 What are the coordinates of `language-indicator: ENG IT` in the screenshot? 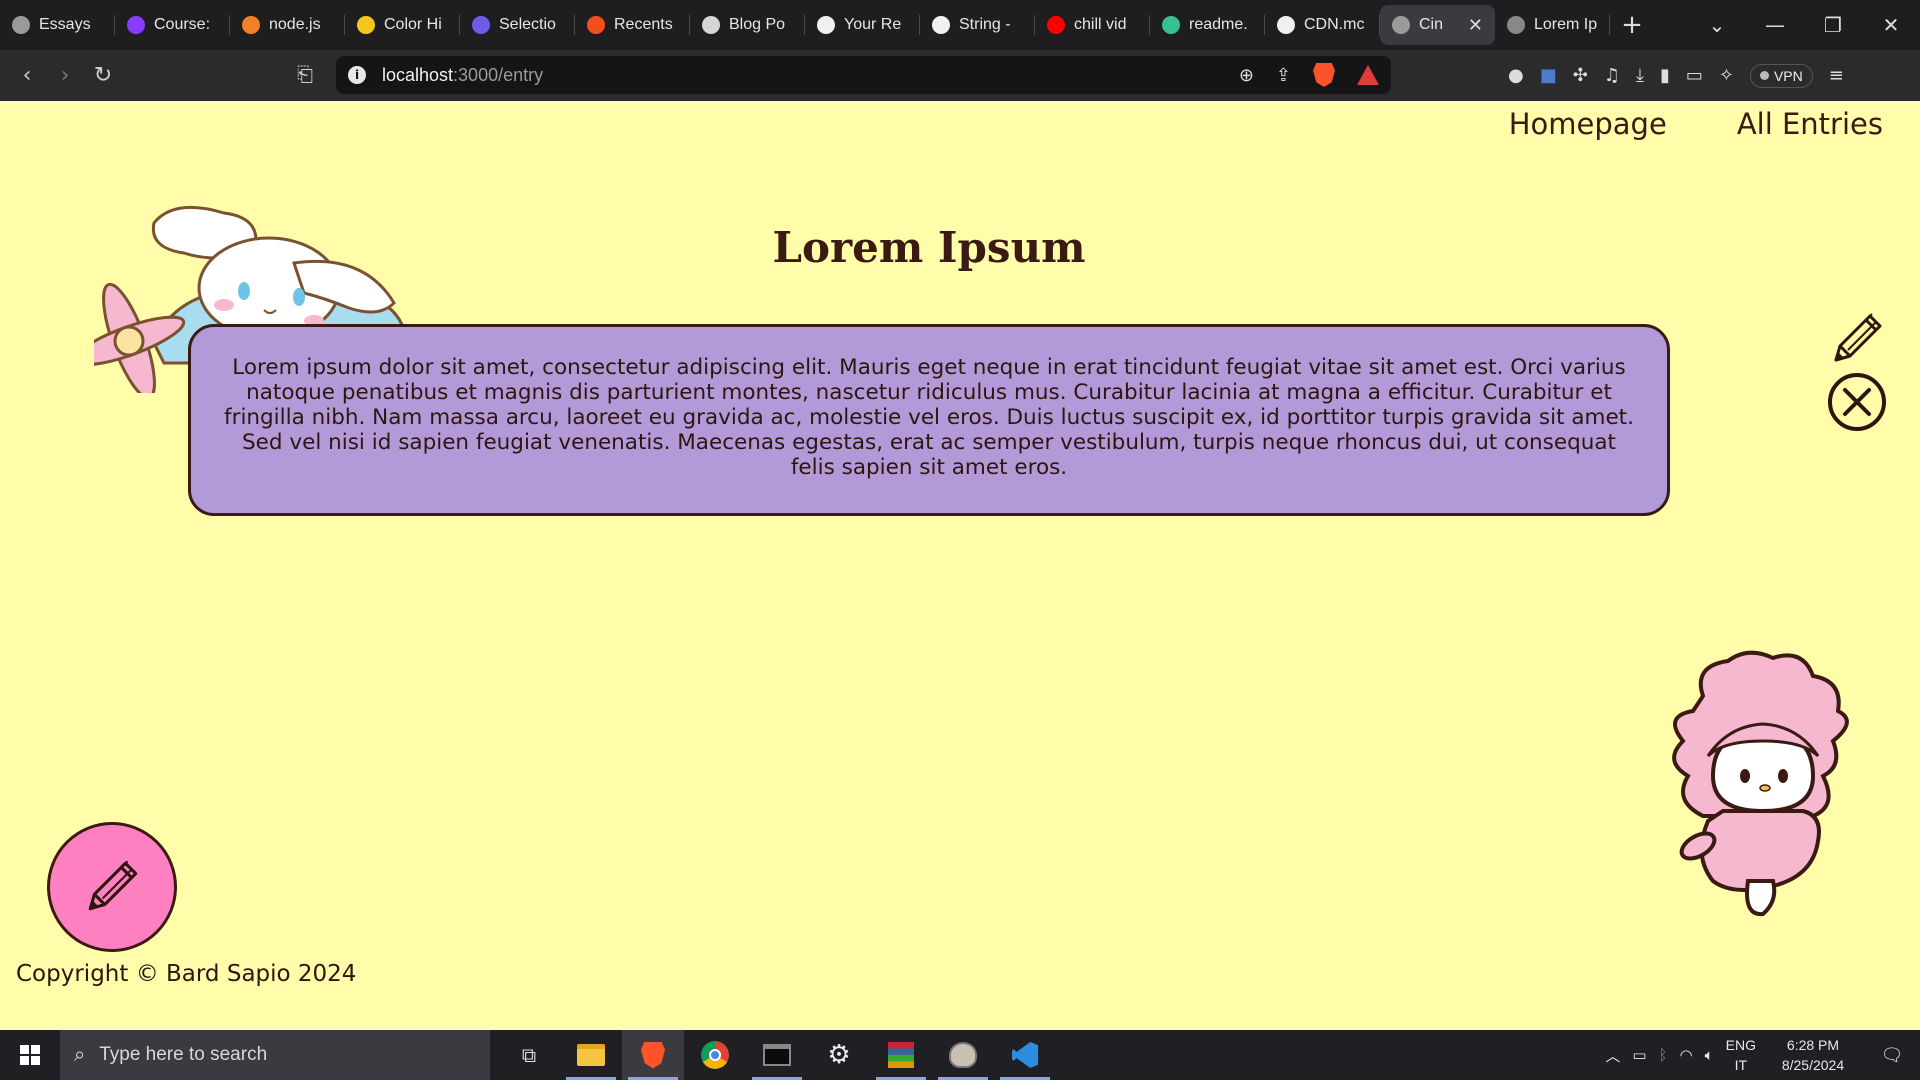 It's located at (1741, 1055).